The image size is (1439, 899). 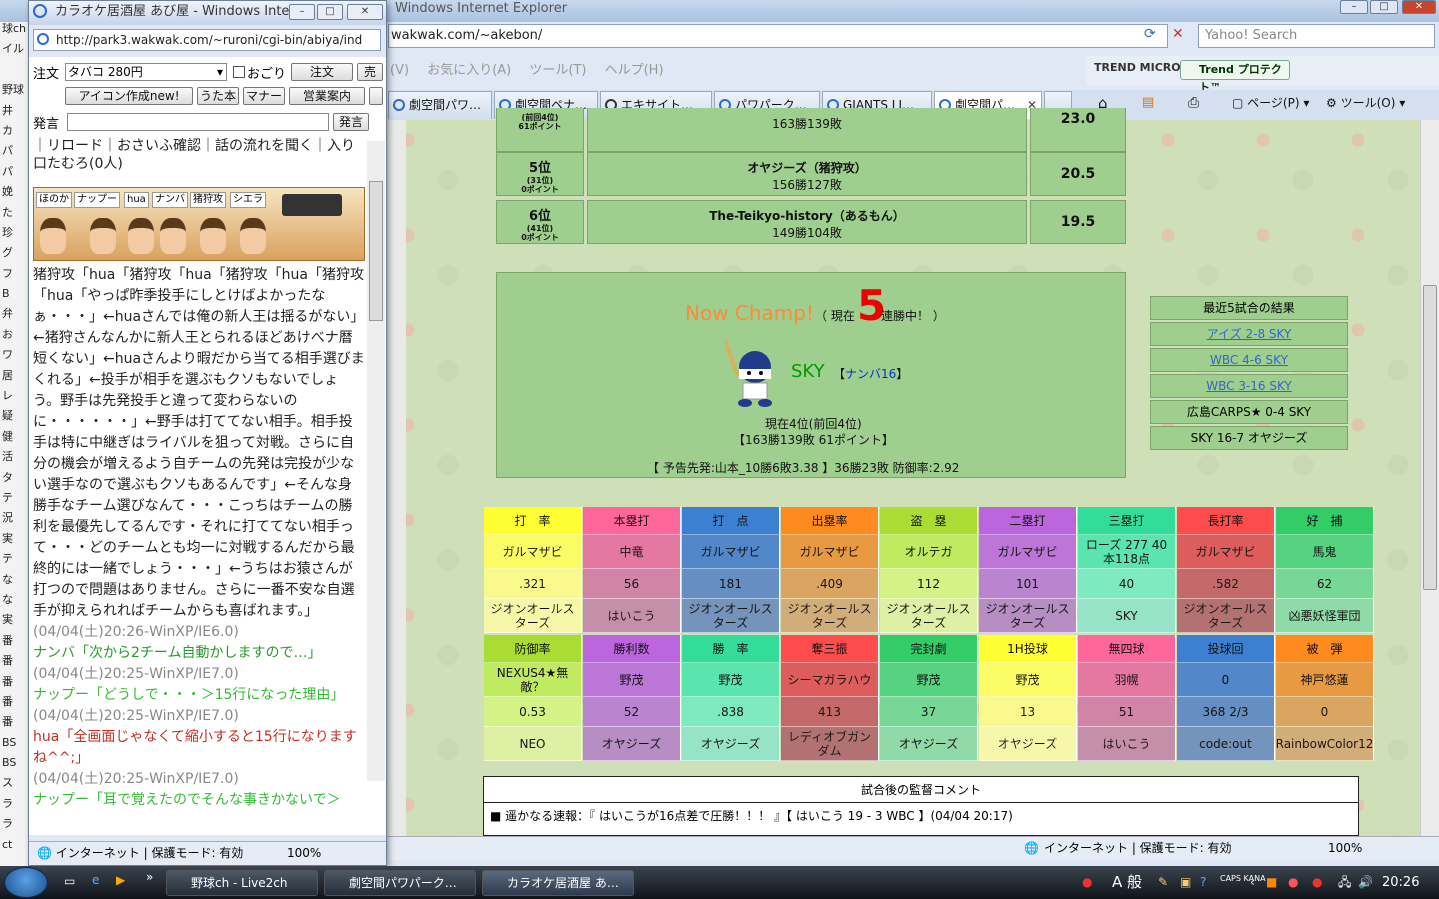 What do you see at coordinates (69, 881) in the screenshot?
I see `show-desktop-icon: ▭` at bounding box center [69, 881].